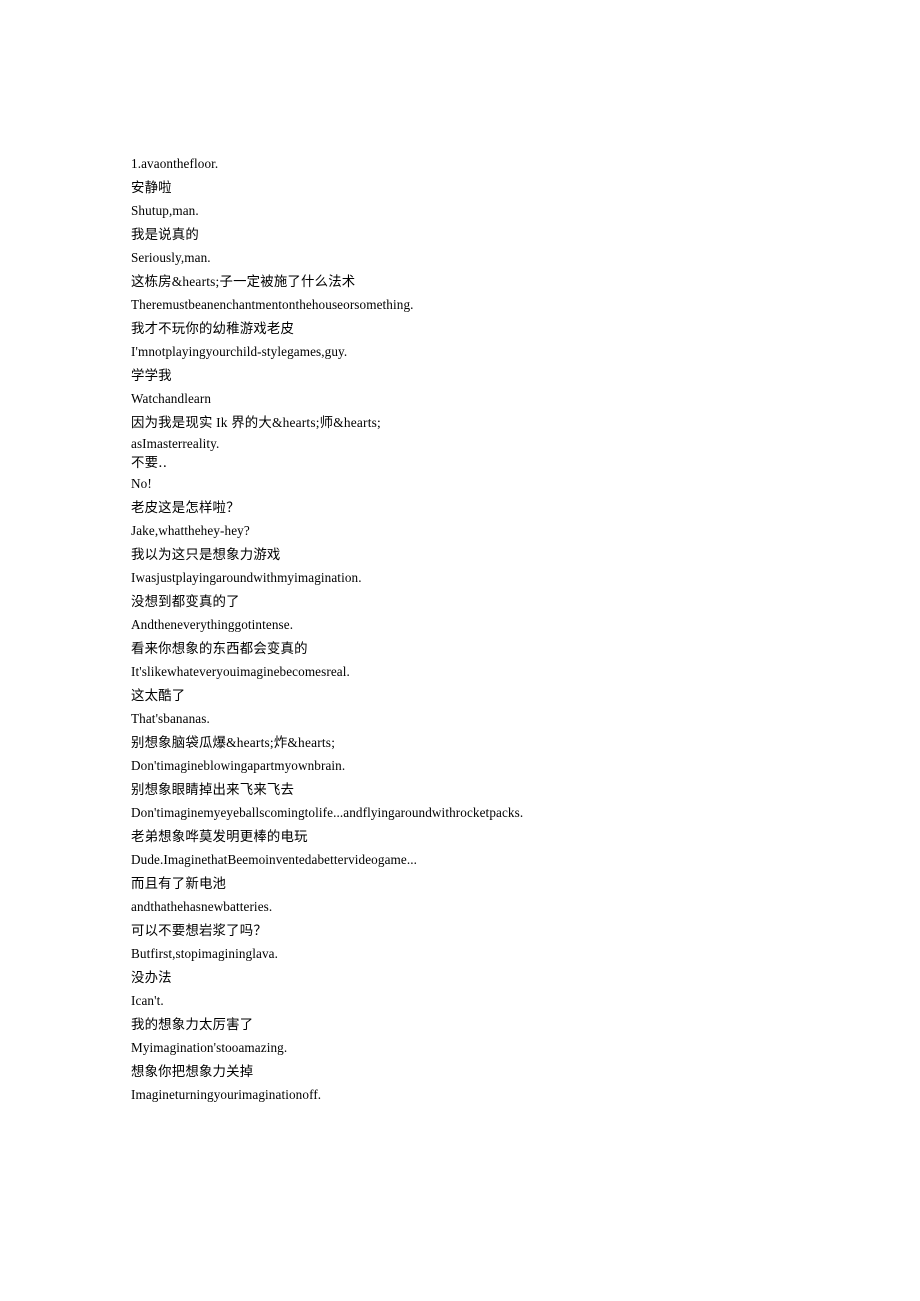 Image resolution: width=920 pixels, height=1301 pixels. Describe the element at coordinates (256, 422) in the screenshot. I see `transcript-line: 因为我是现实 Ik 界的大&hearts;师&hearts;` at that location.